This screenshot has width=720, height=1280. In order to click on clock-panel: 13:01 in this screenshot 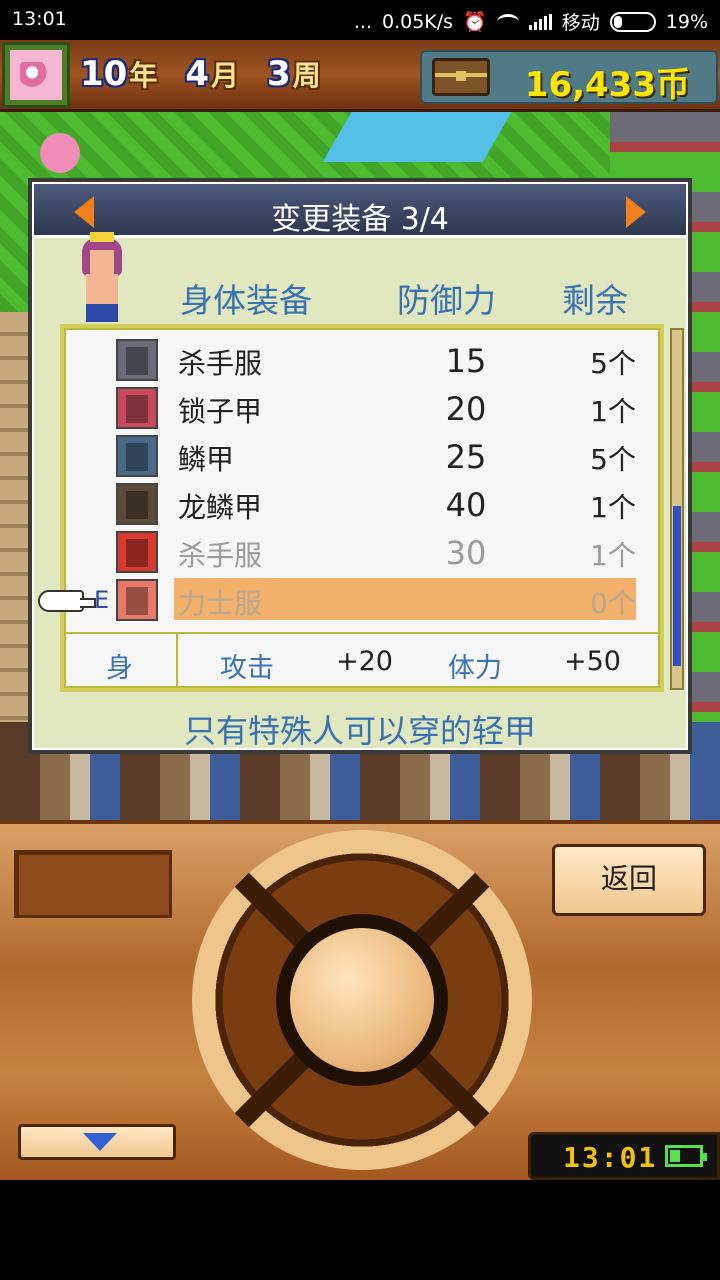, I will do `click(624, 1156)`.